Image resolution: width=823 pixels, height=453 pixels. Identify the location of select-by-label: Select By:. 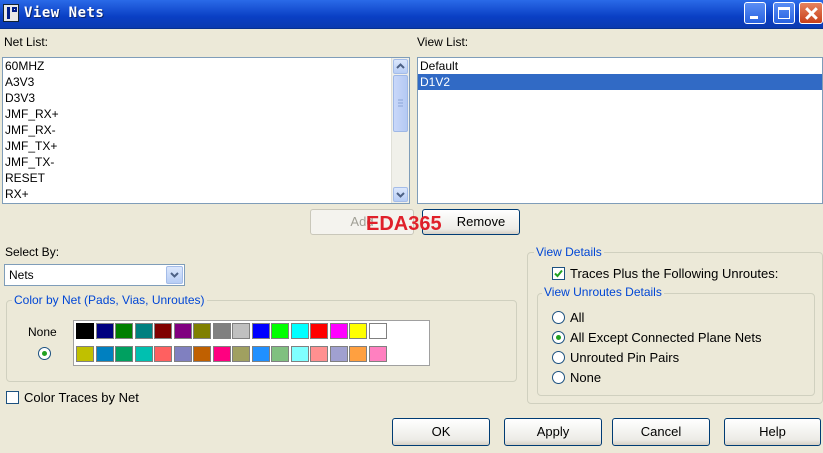
(32, 252).